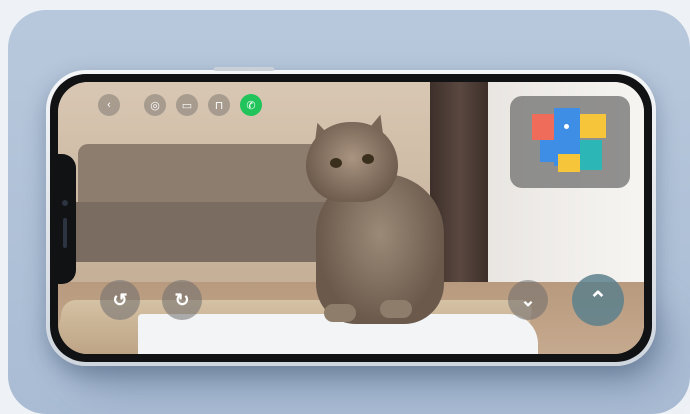 The height and width of the screenshot is (414, 690). Describe the element at coordinates (352, 162) in the screenshot. I see `cat-head` at that location.